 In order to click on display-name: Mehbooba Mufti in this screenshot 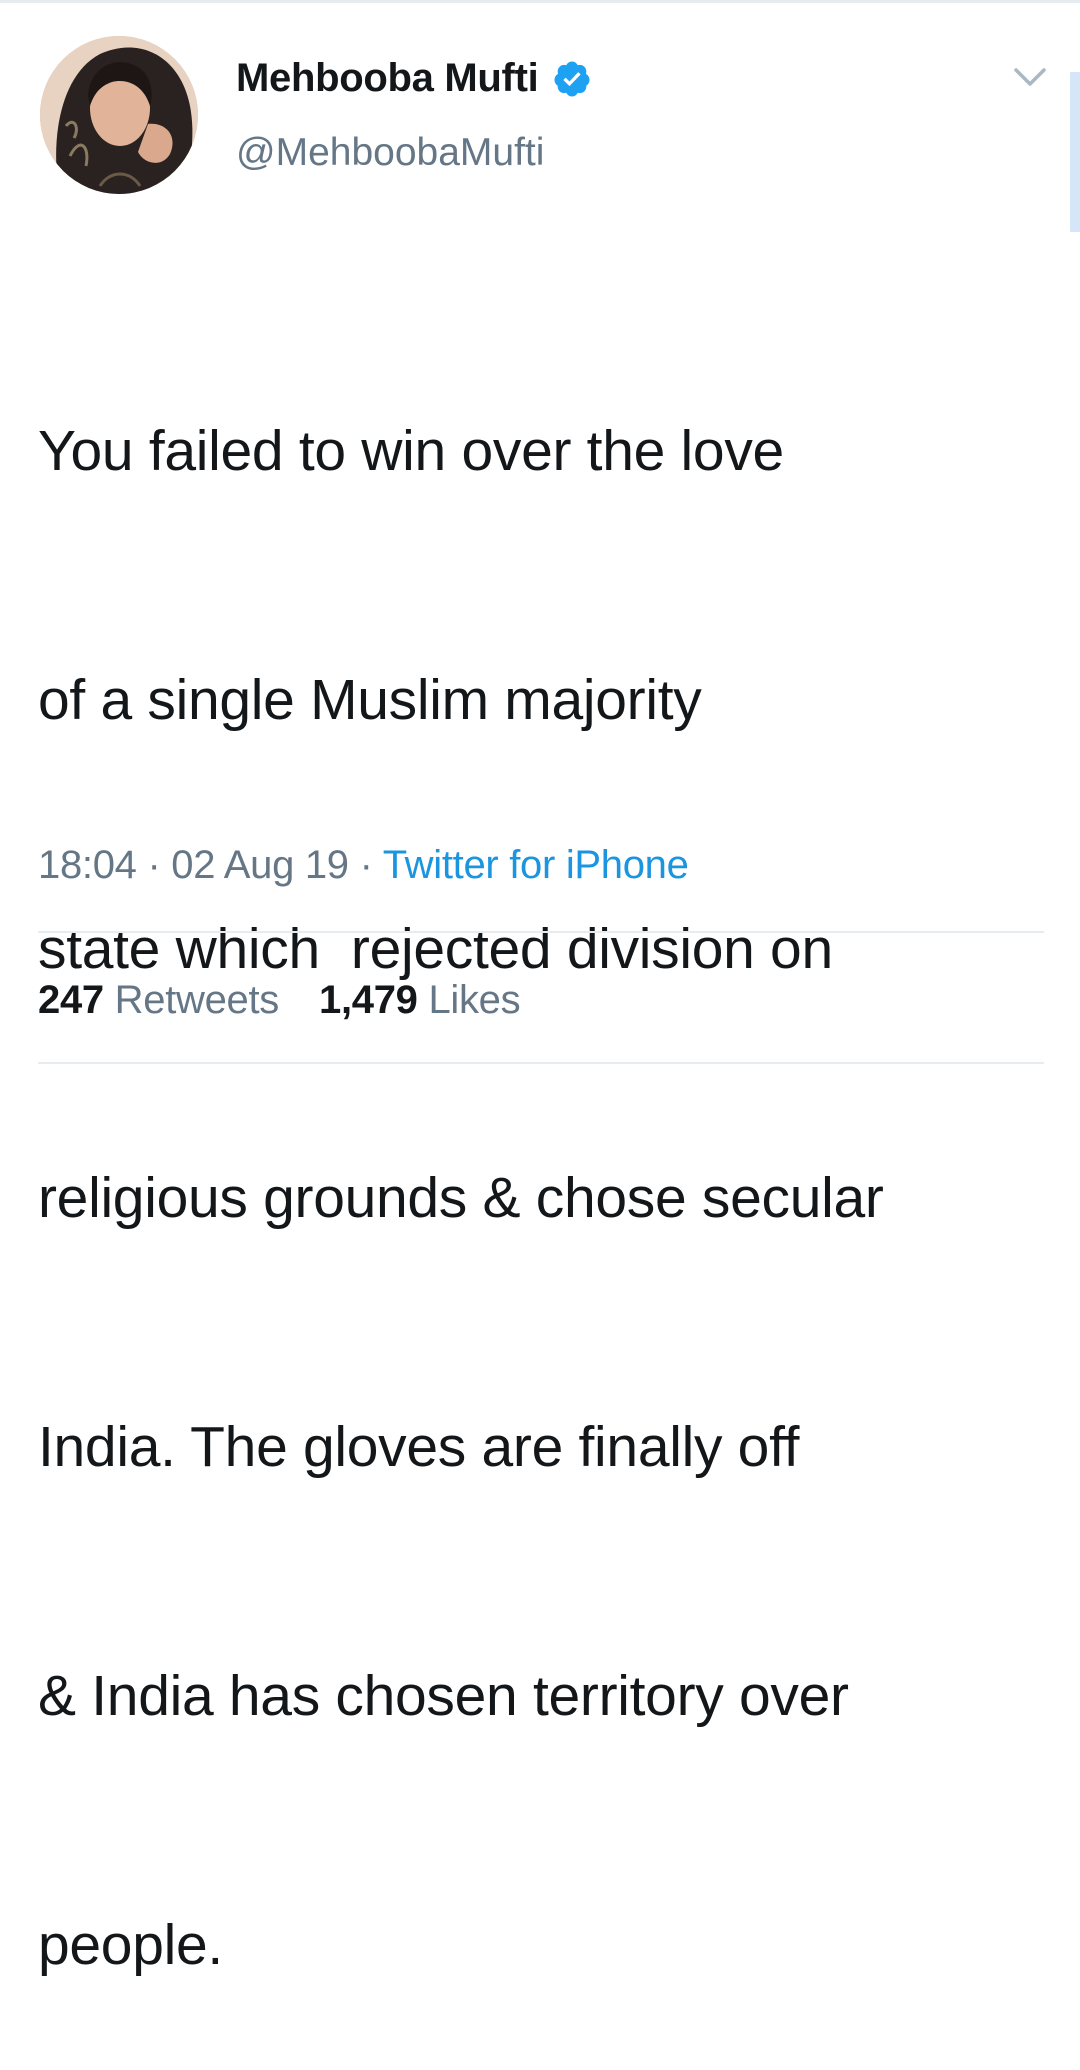, I will do `click(387, 78)`.